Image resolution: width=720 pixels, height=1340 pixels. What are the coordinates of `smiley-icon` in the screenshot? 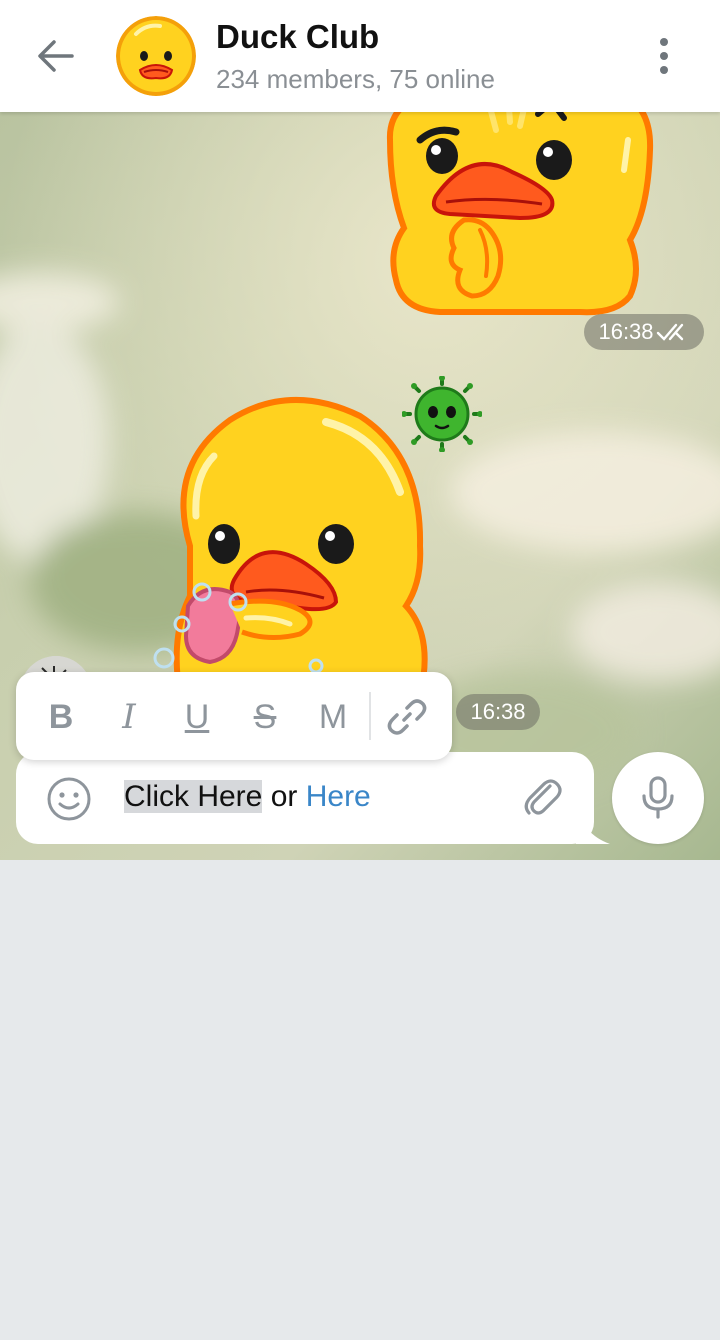 It's located at (69, 799).